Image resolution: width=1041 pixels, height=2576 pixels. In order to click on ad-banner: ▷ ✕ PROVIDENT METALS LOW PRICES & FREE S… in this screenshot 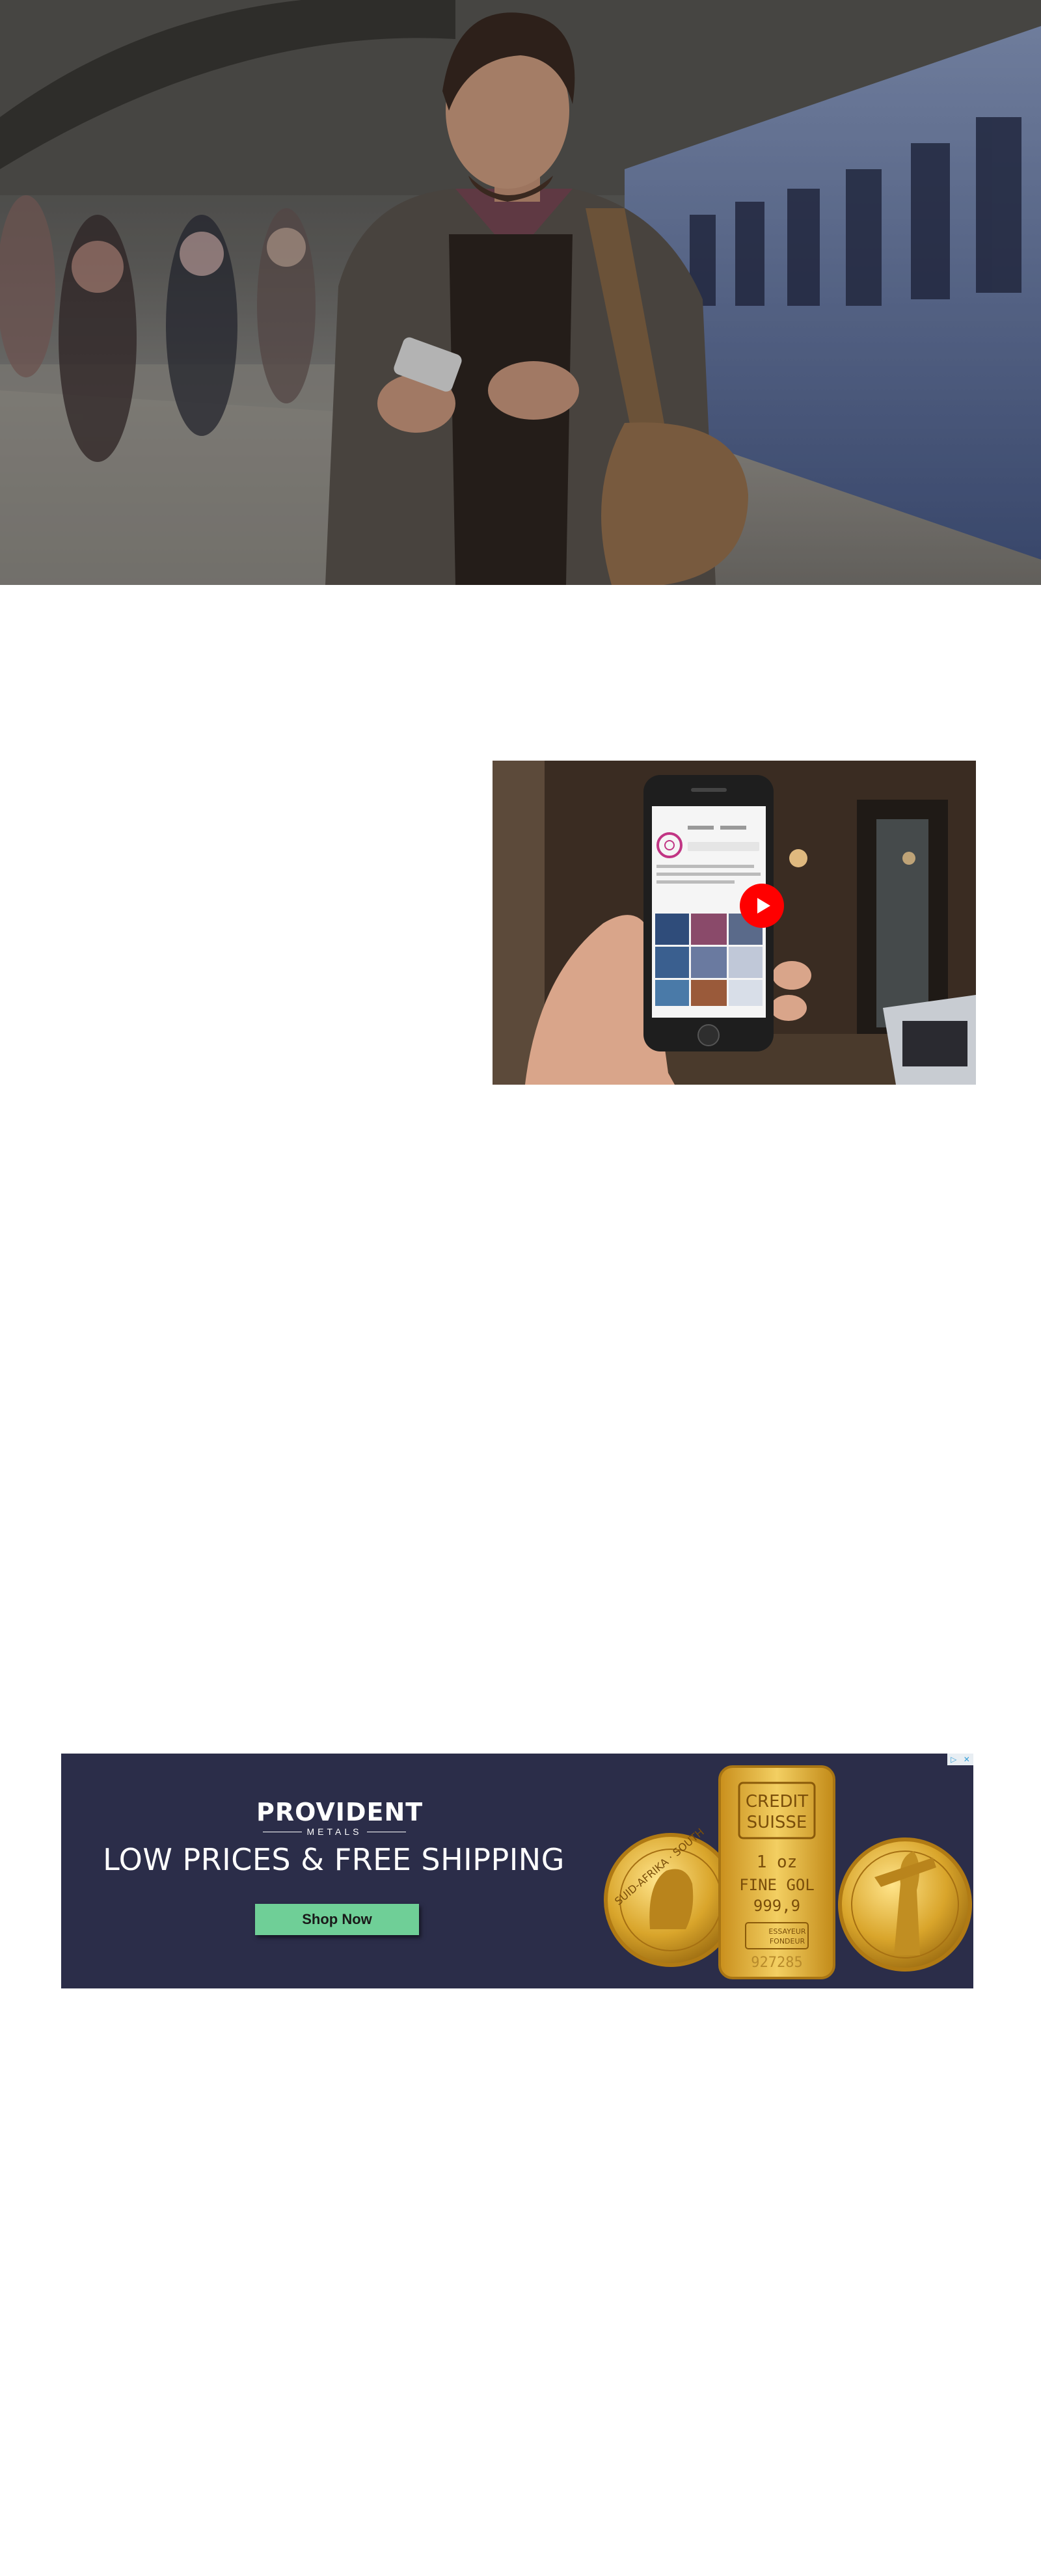, I will do `click(517, 1871)`.